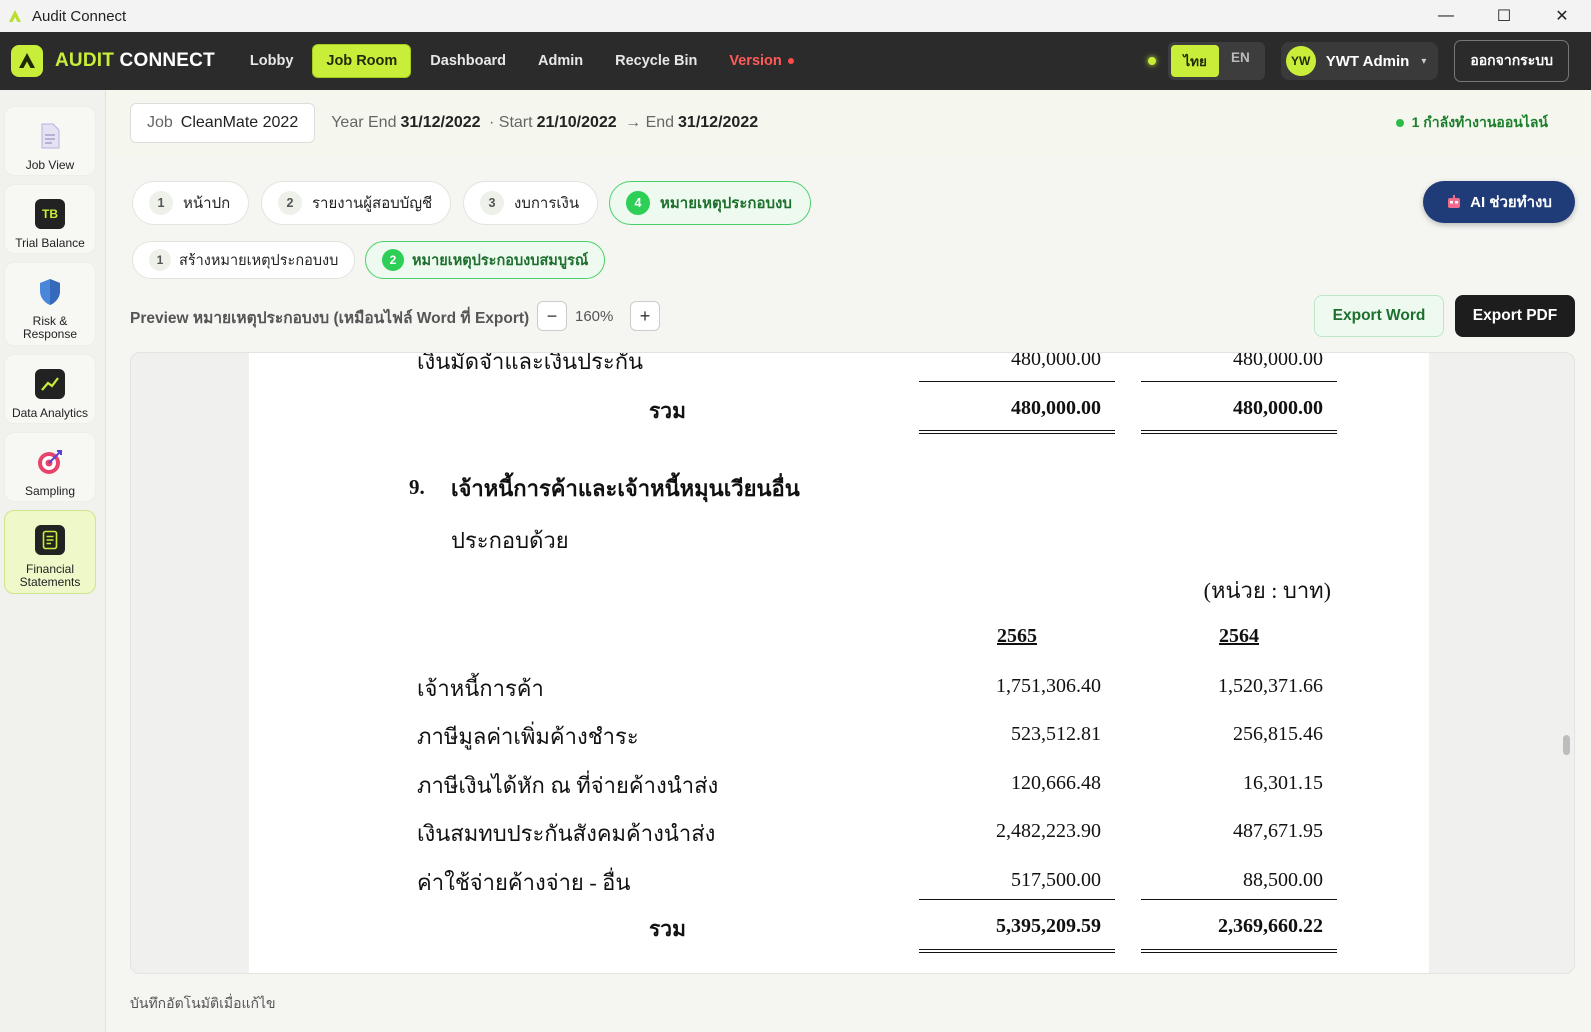 The height and width of the screenshot is (1032, 1591). I want to click on doc-row-value-2565: 480,000.00, so click(1056, 361).